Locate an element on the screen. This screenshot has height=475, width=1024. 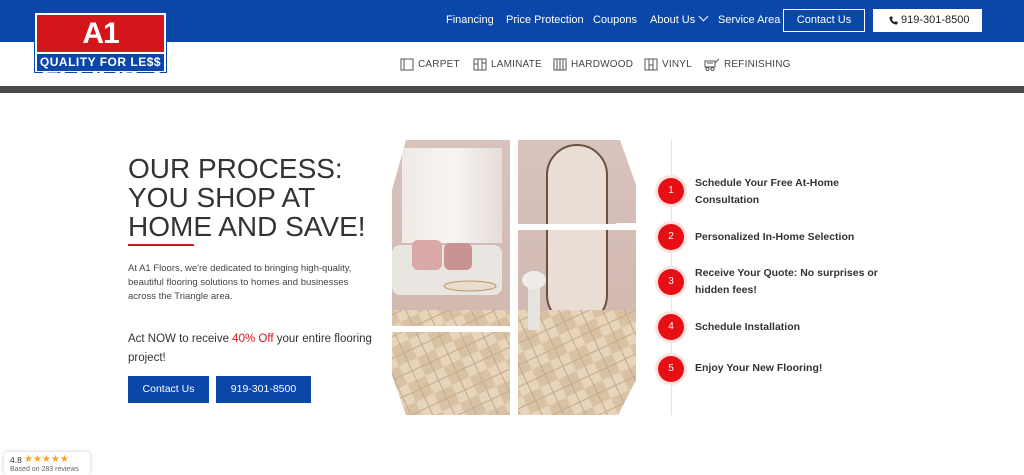
living-room-image is located at coordinates (514, 278).